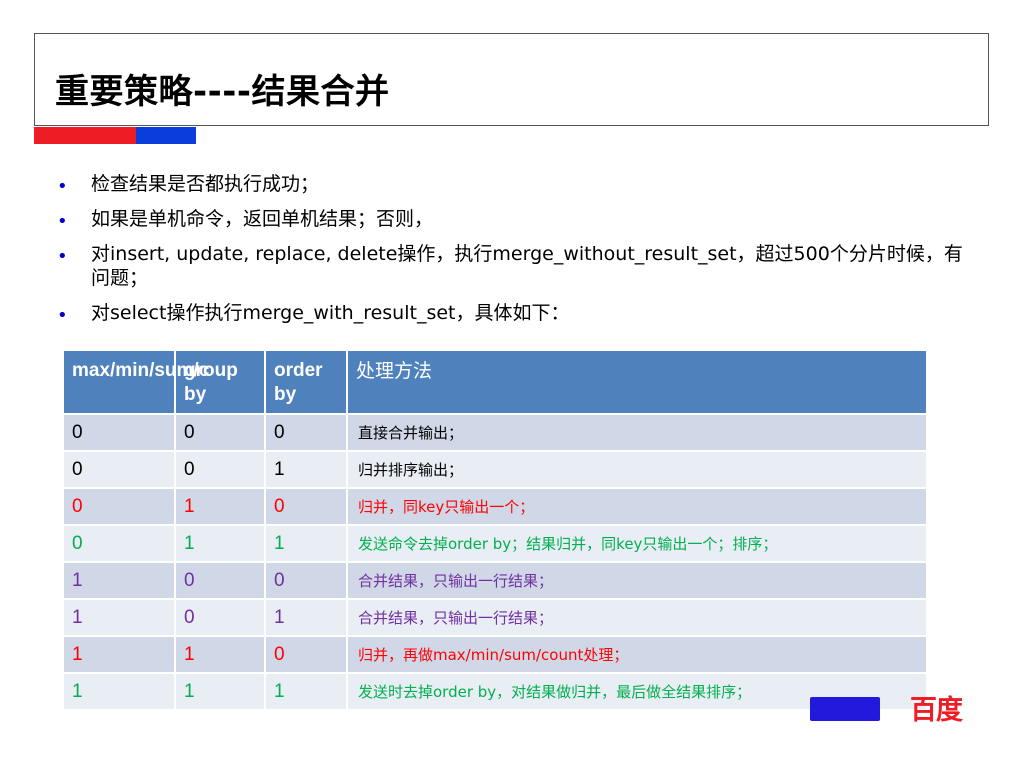  Describe the element at coordinates (515, 219) in the screenshot. I see `bullet-item: • 如果是单机命令，返回单机结果；否则，` at that location.